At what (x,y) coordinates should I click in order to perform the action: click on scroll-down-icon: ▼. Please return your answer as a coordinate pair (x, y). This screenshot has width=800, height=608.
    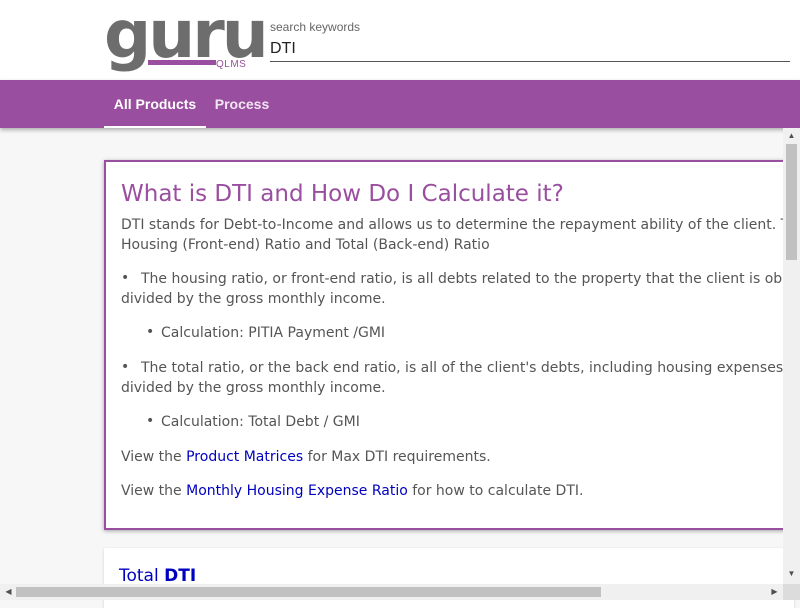
    Looking at the image, I should click on (791, 574).